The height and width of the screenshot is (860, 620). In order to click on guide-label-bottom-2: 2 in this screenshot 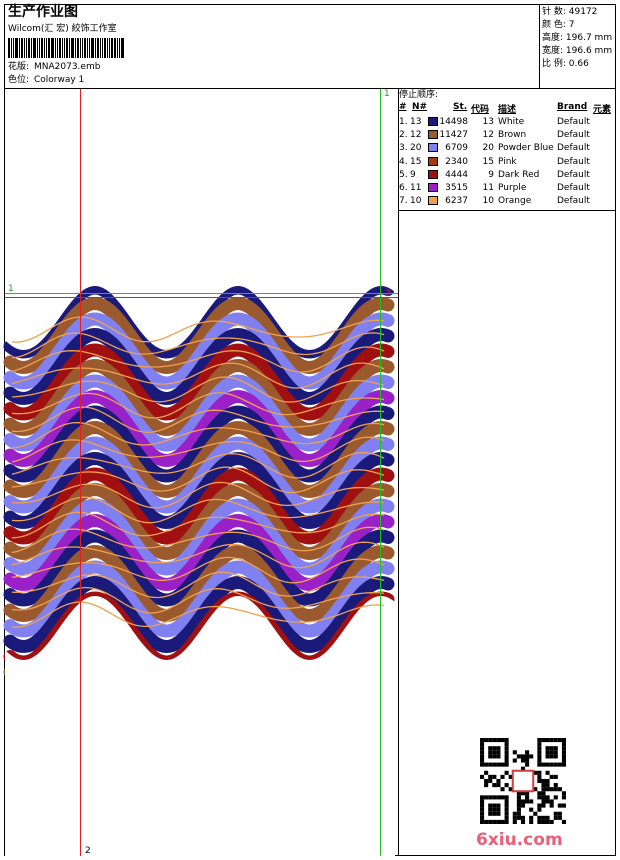, I will do `click(88, 851)`.